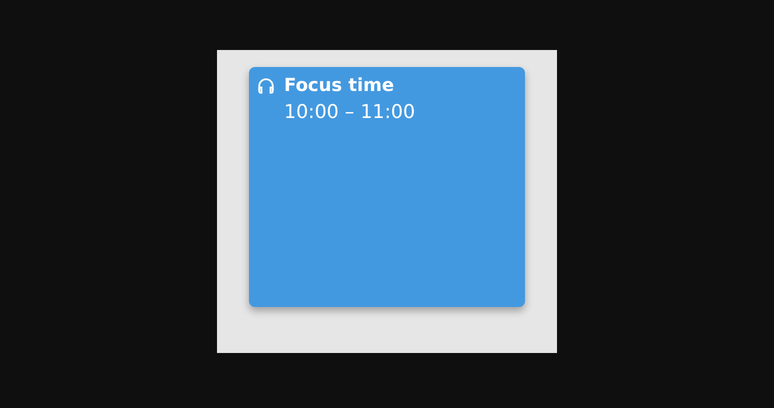 The width and height of the screenshot is (774, 408). Describe the element at coordinates (350, 112) in the screenshot. I see `event-time: 10:00 – 11:00` at that location.